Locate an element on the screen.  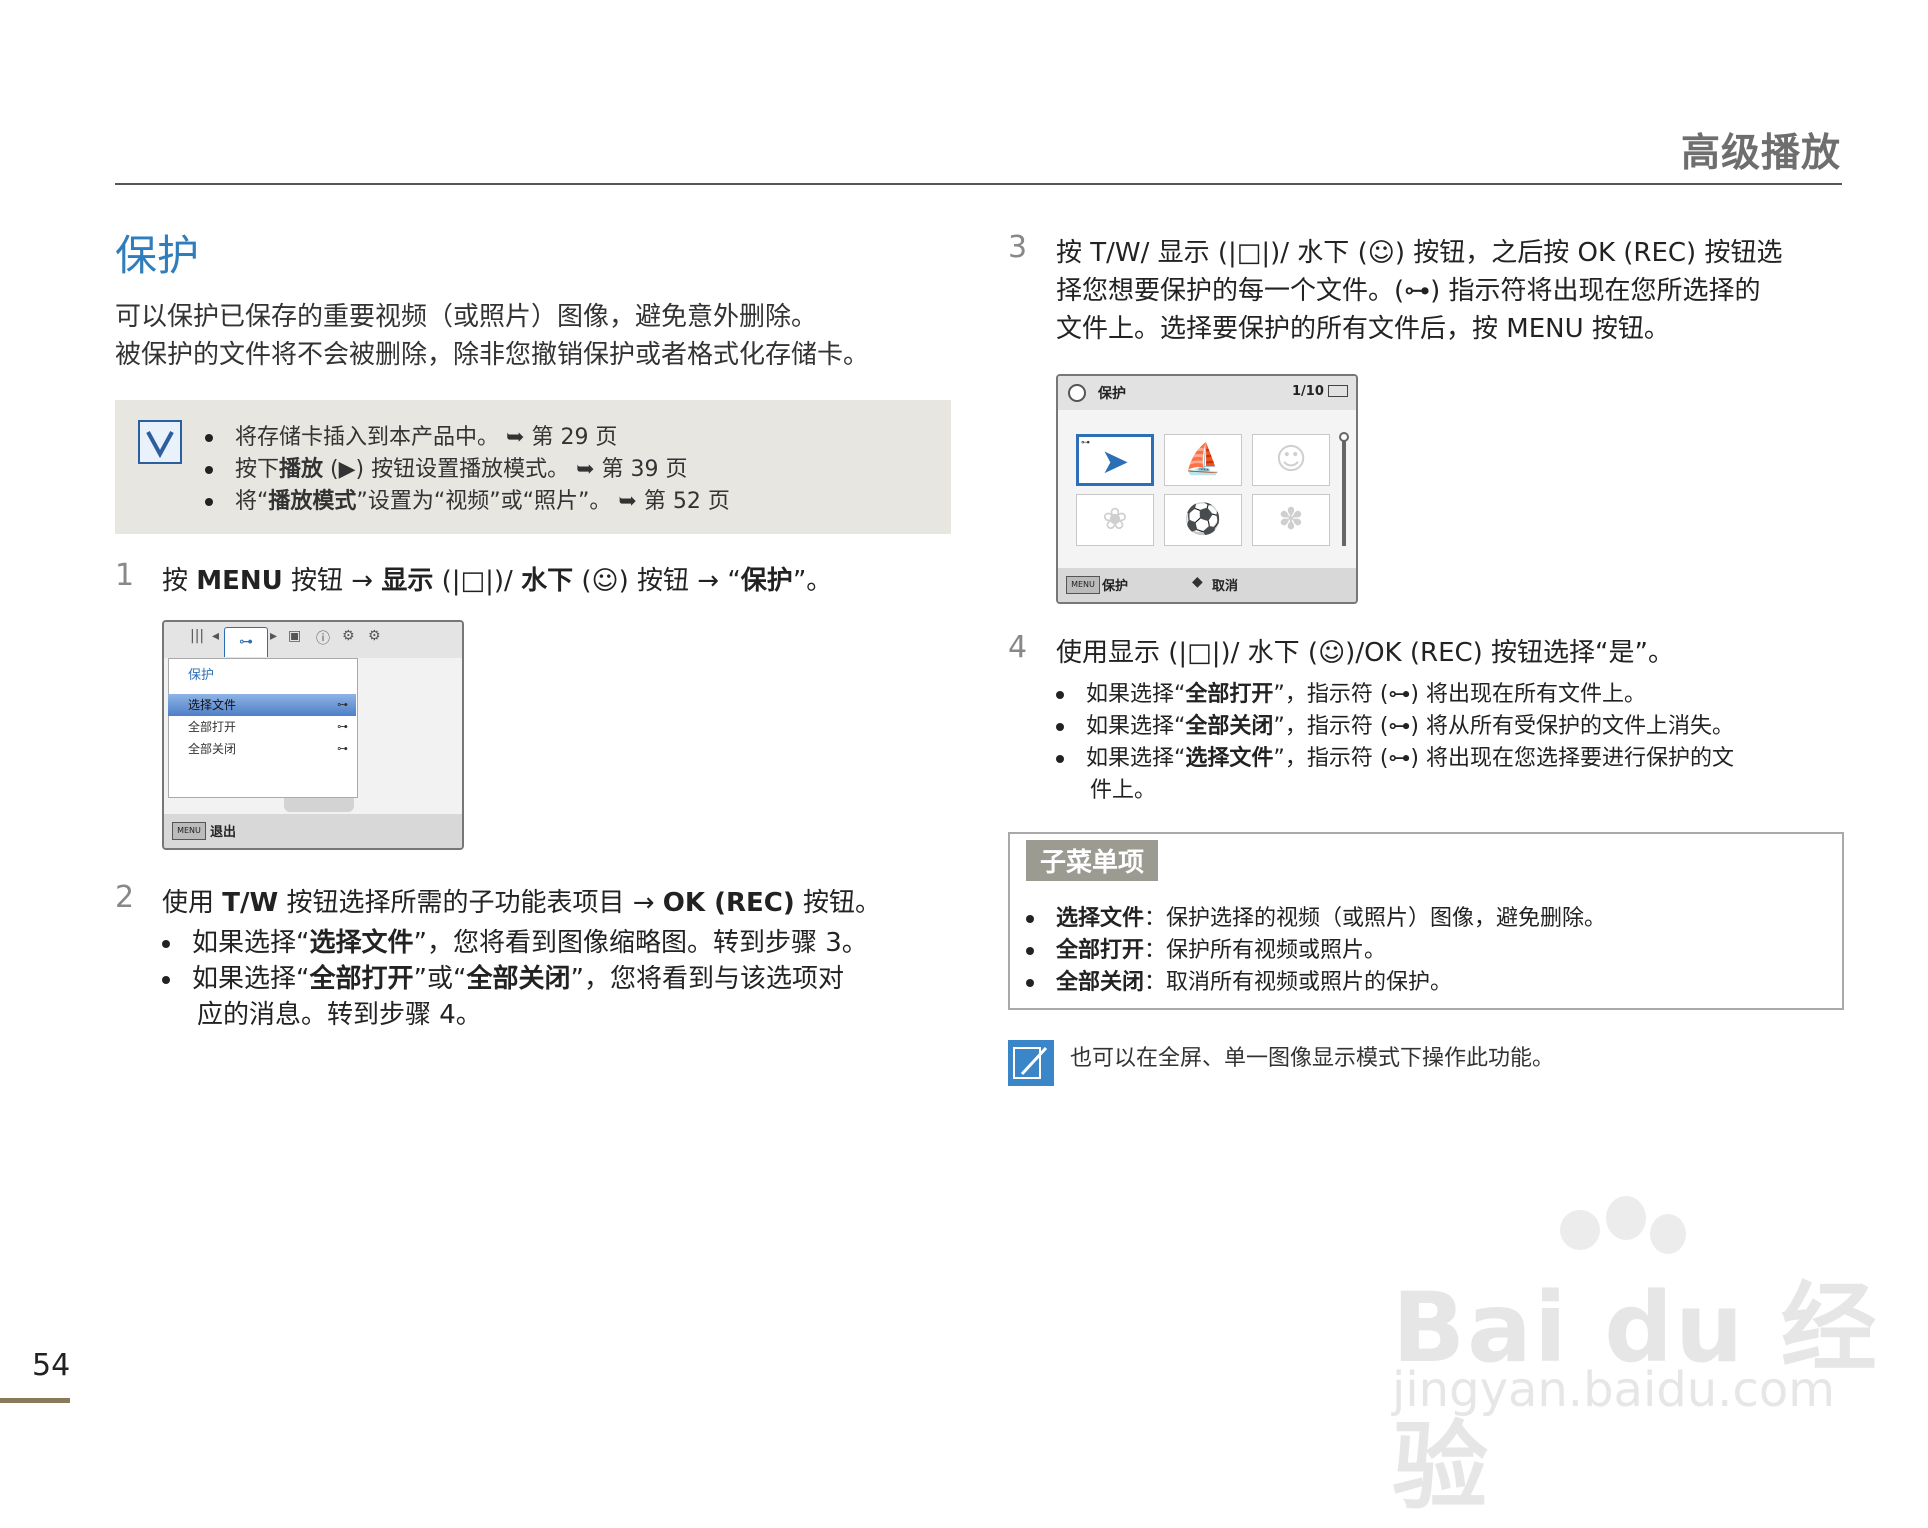
palm-icon: ✽ is located at coordinates (1291, 519).